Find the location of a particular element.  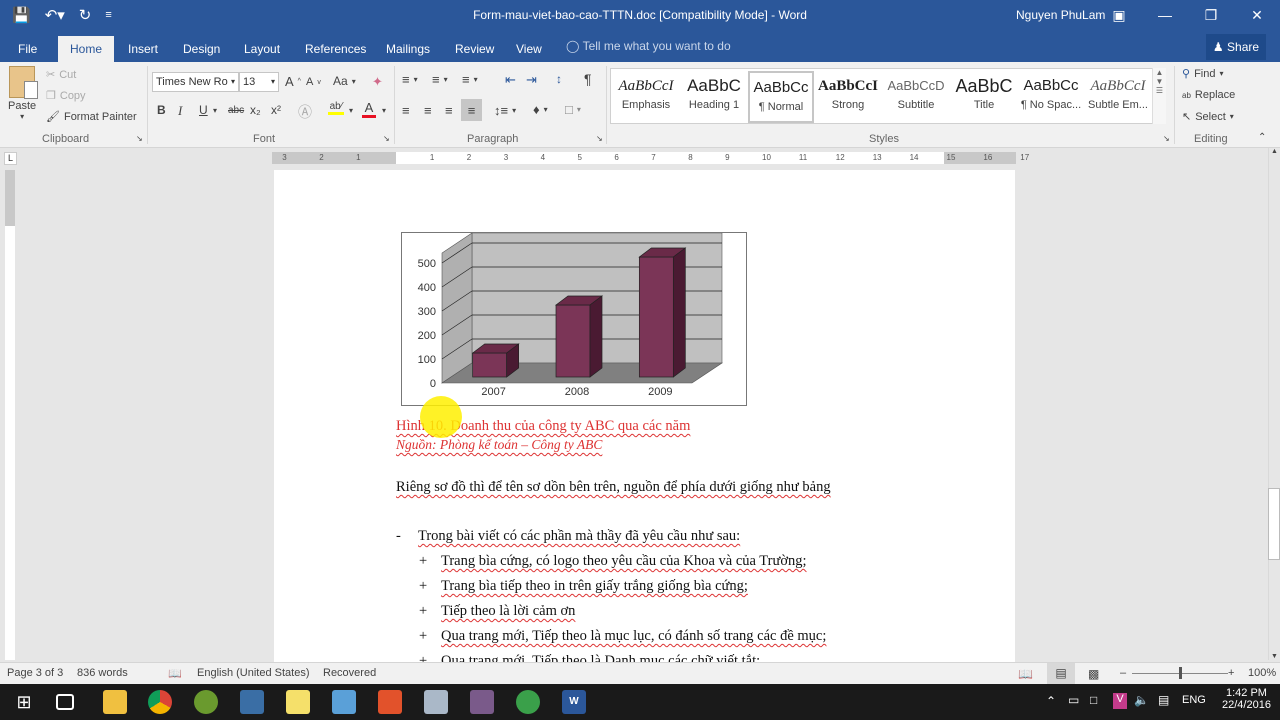

word-count: 836 words is located at coordinates (102, 673).